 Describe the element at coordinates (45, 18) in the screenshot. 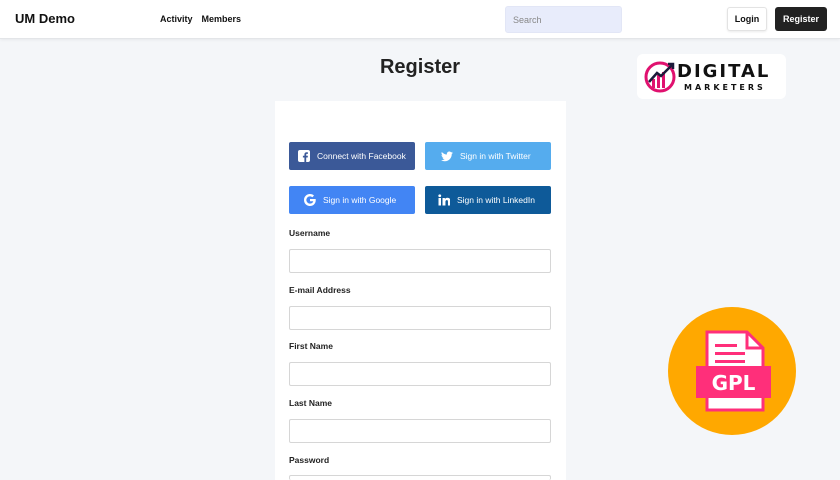

I see `site-brand: UM Demo` at that location.